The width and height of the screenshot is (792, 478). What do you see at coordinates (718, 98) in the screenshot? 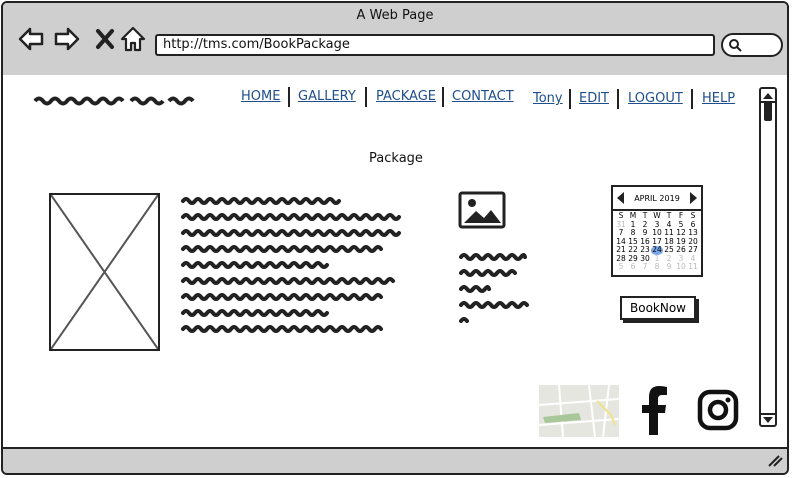
I see `nav-help: HELP` at bounding box center [718, 98].